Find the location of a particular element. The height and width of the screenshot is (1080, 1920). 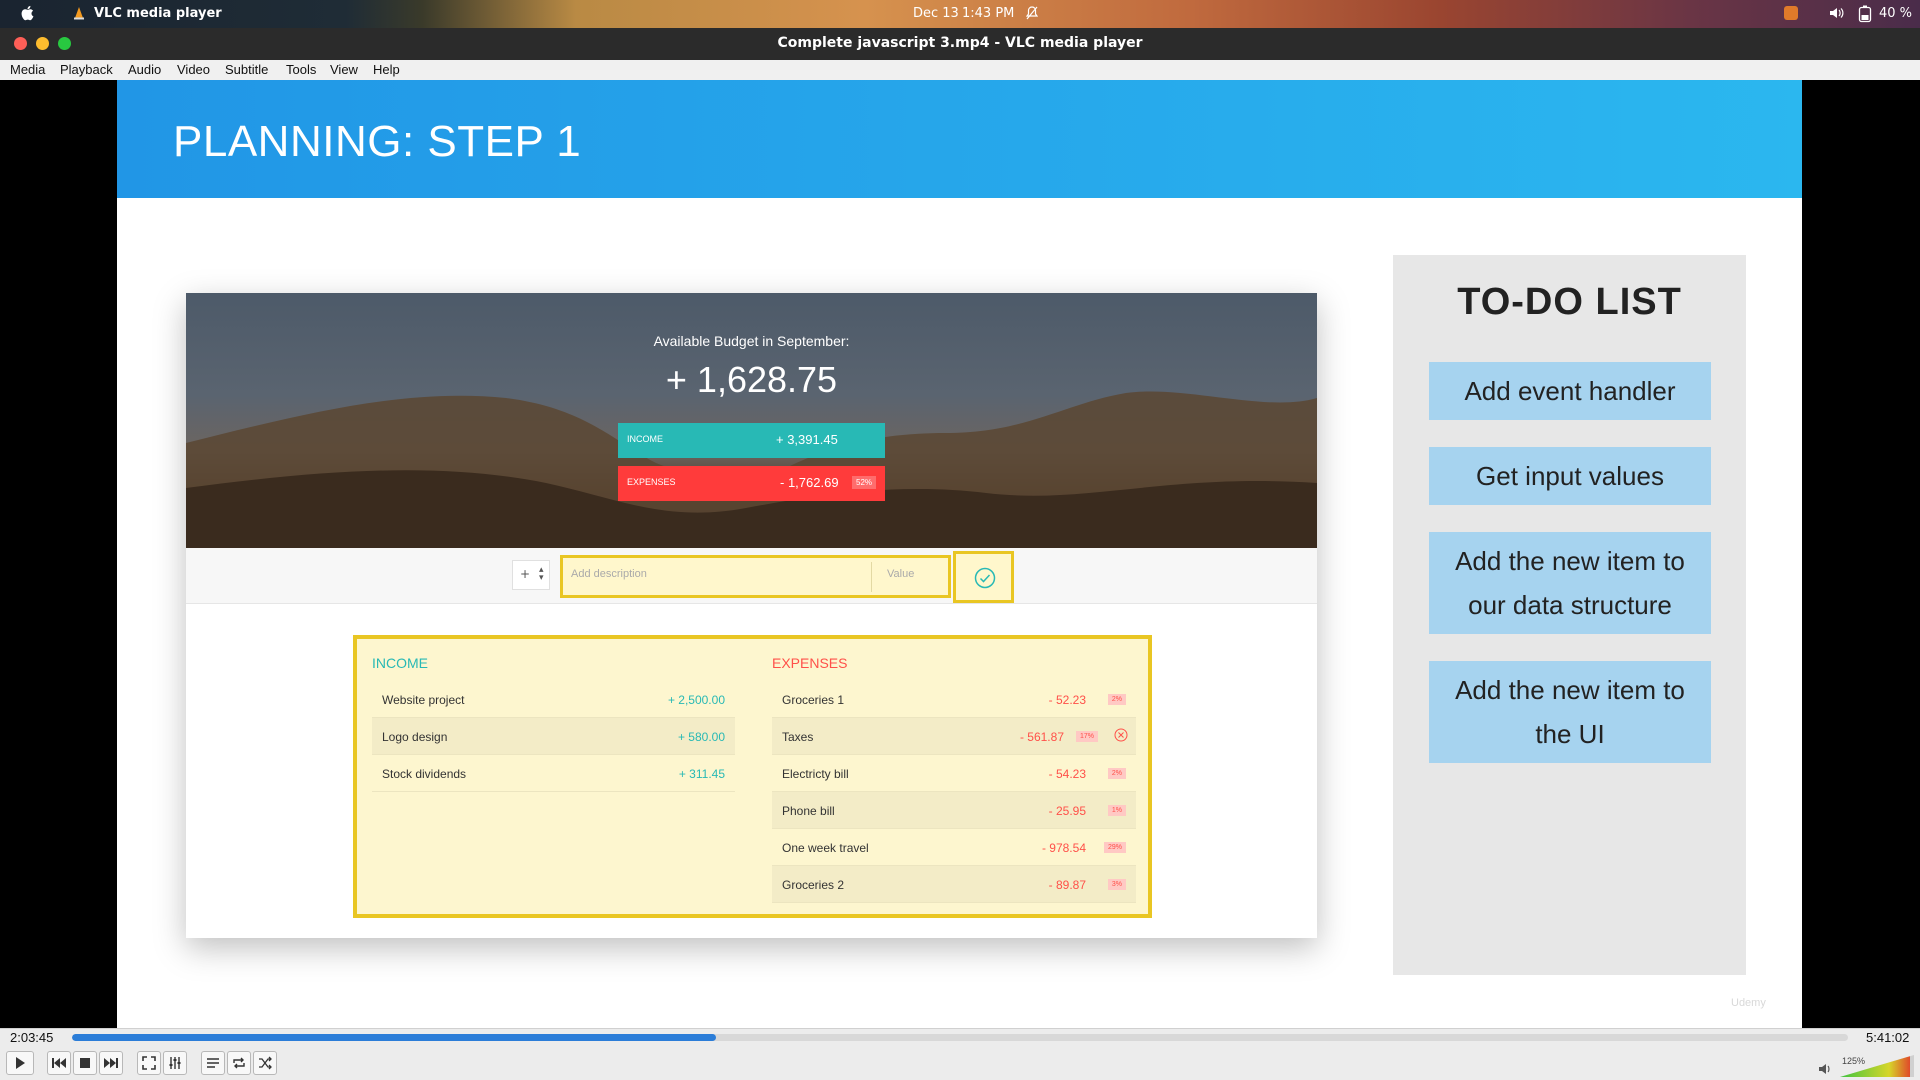

shuffle-button is located at coordinates (265, 1063).